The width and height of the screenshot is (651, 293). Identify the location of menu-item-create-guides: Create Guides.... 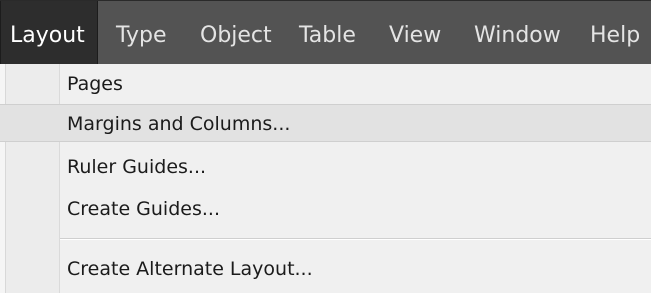
(325, 209).